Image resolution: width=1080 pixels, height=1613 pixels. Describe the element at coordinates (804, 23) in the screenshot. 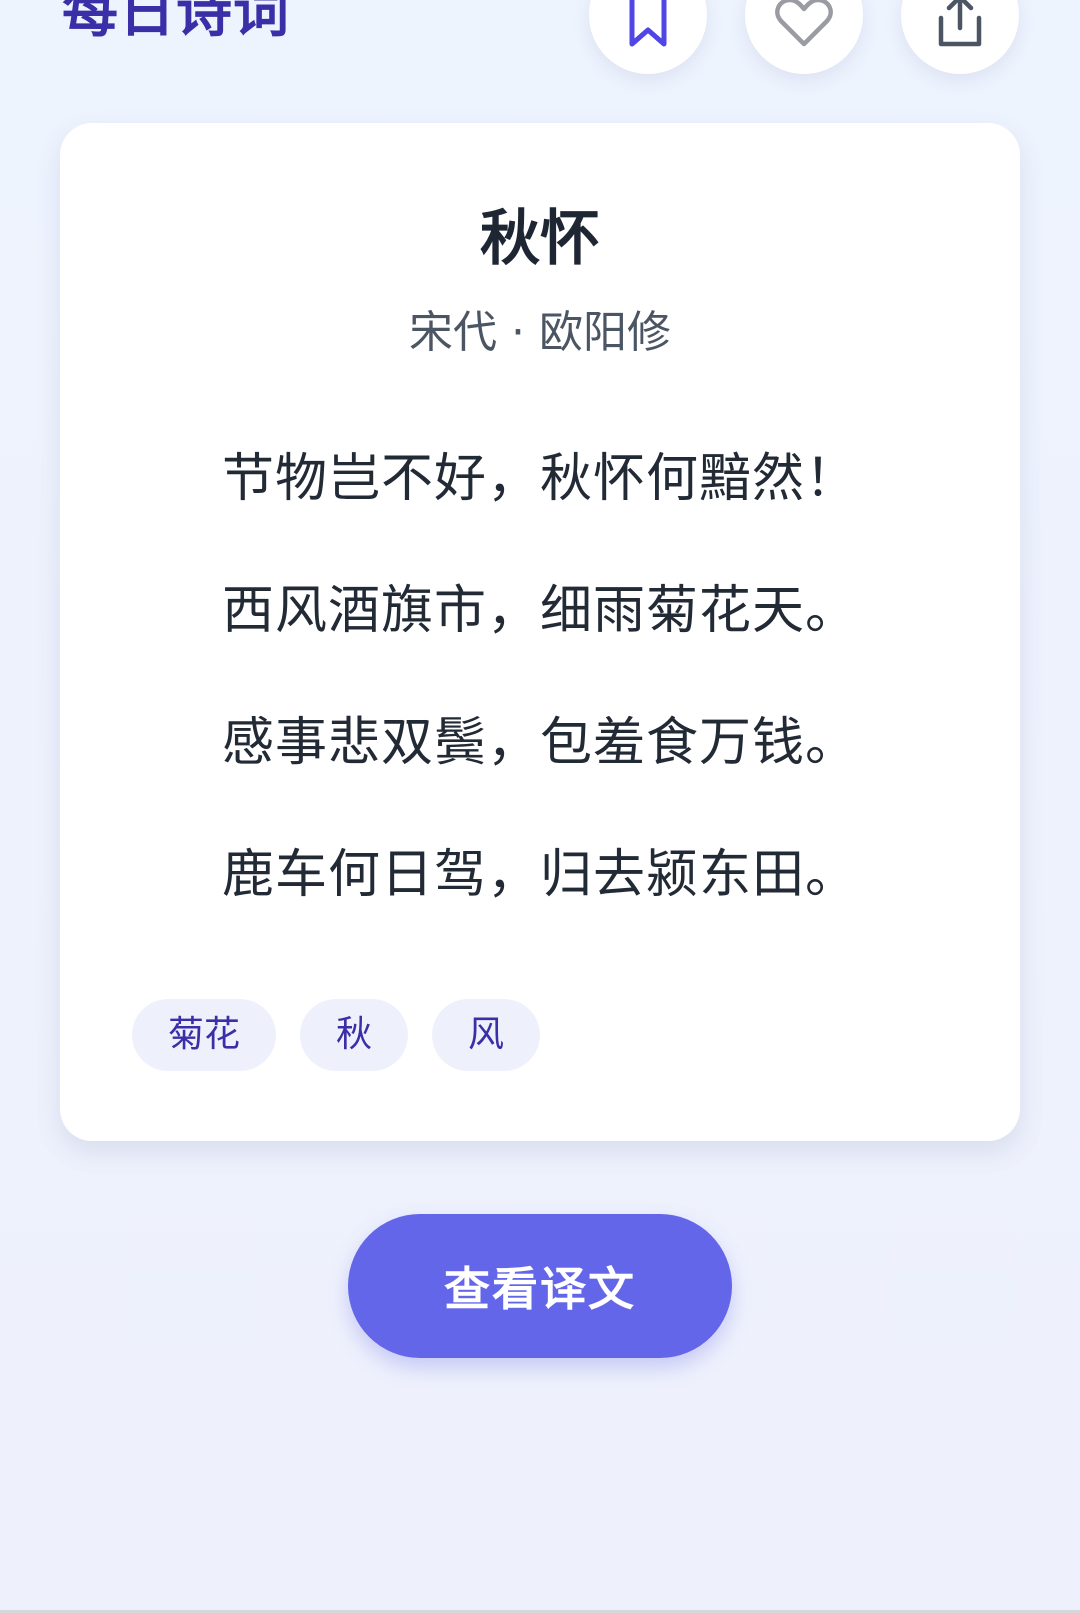

I see `heart-icon` at that location.